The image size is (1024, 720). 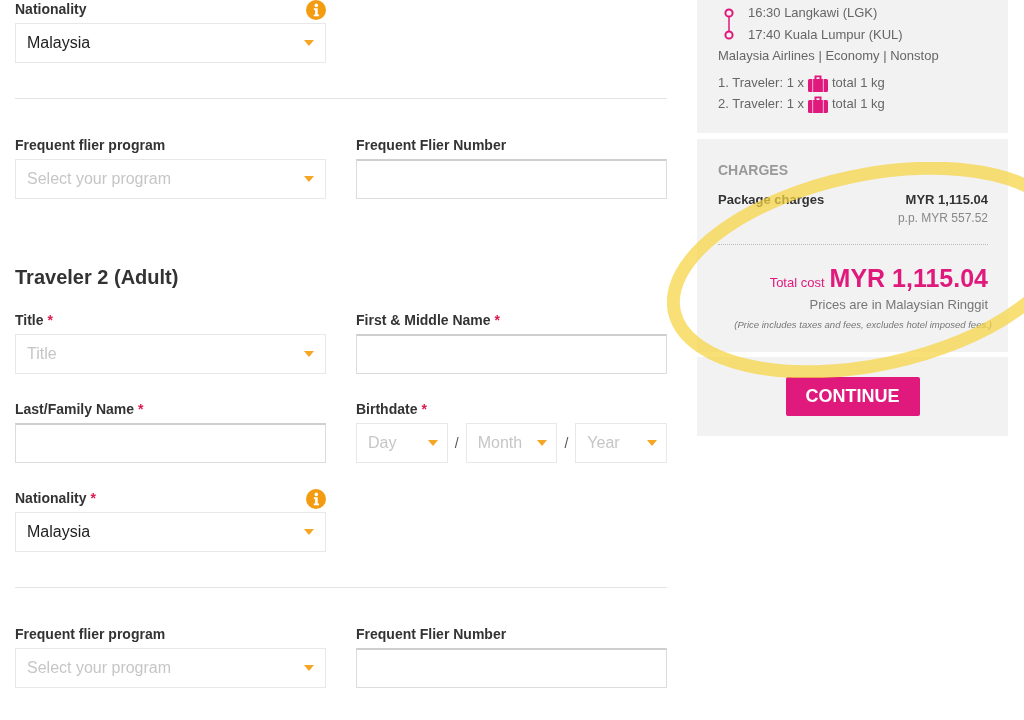 What do you see at coordinates (946, 200) in the screenshot?
I see `charge-amount: MYR 1,115.04` at bounding box center [946, 200].